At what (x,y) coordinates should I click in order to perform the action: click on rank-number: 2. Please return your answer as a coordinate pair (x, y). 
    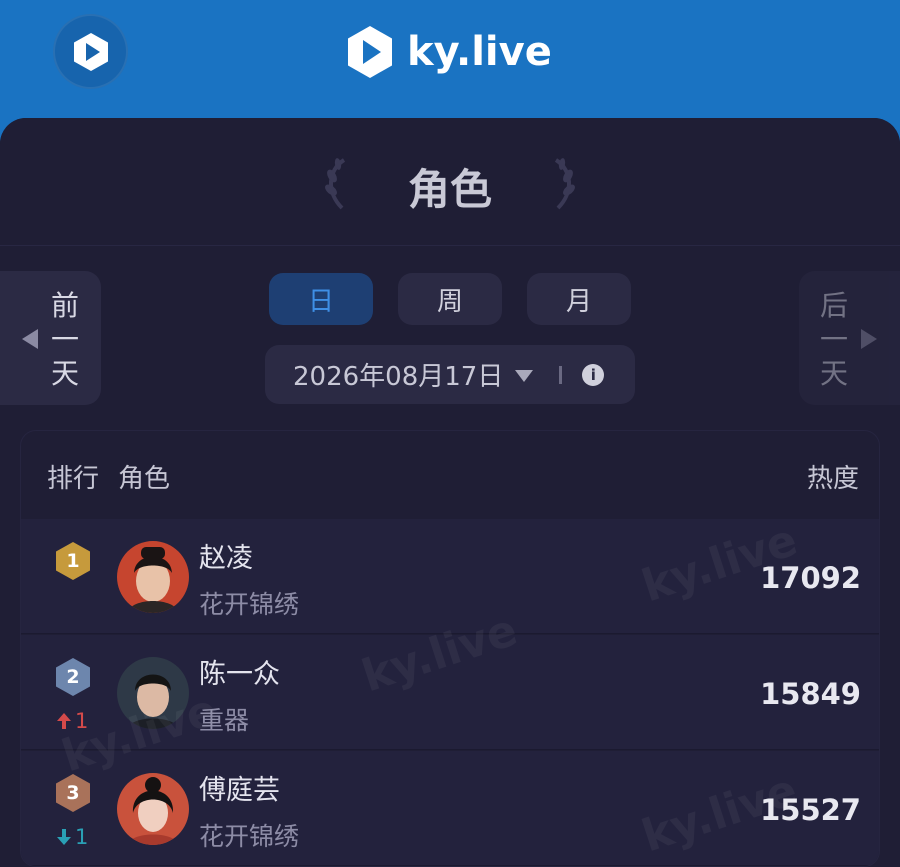
    Looking at the image, I should click on (73, 677).